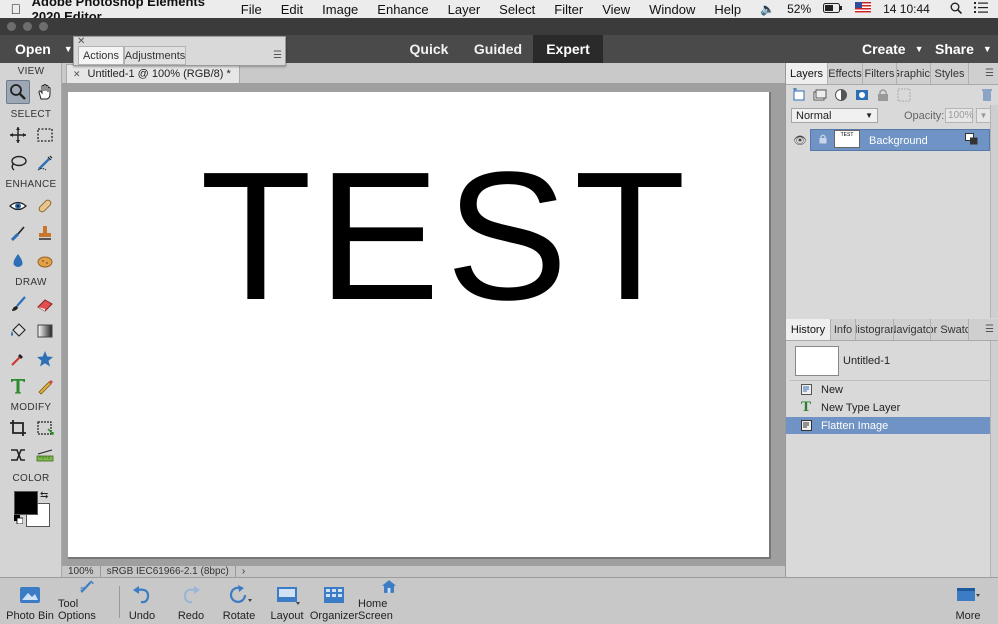  What do you see at coordinates (808, 329) in the screenshot?
I see `tab-history: History` at bounding box center [808, 329].